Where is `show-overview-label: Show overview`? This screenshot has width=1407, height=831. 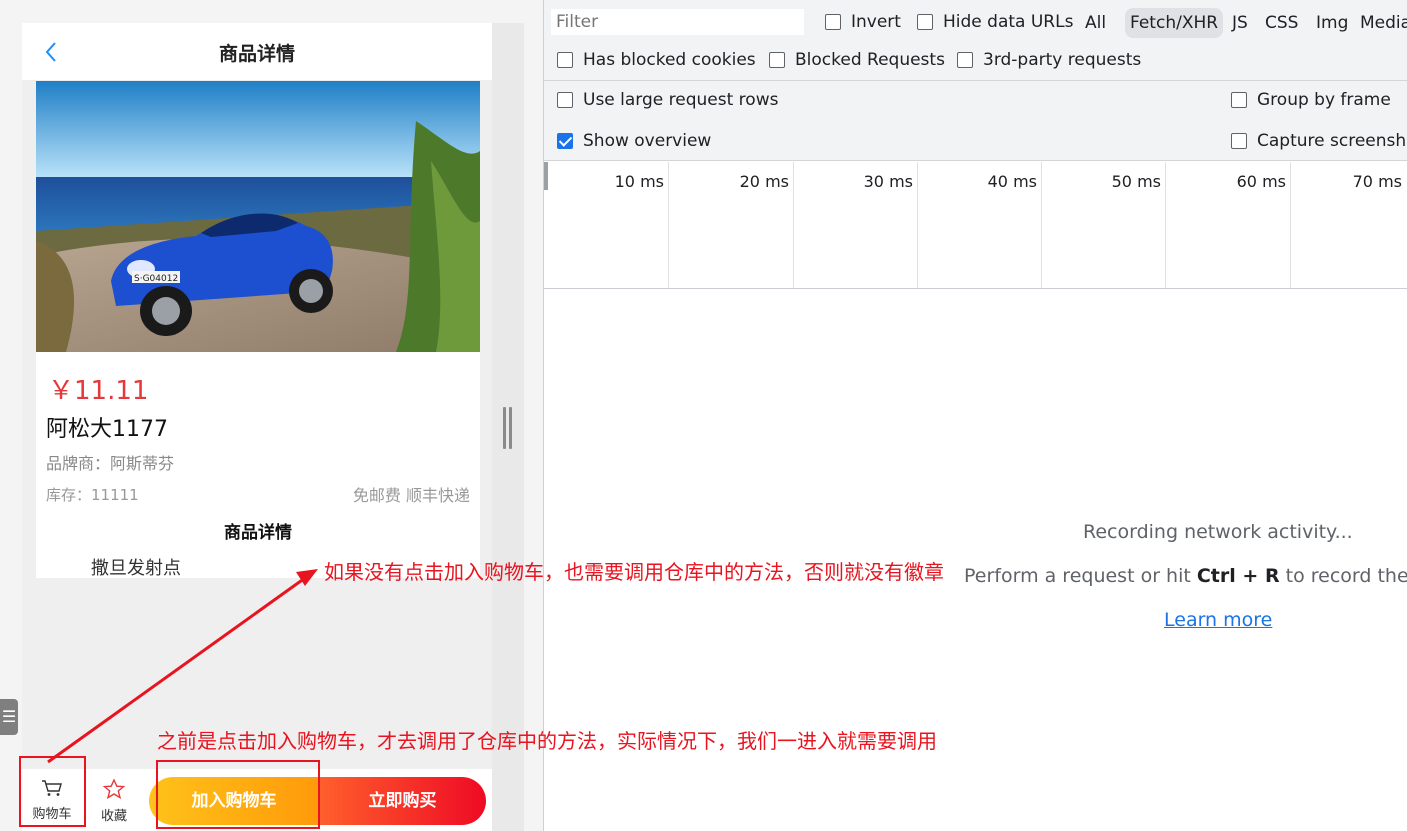 show-overview-label: Show overview is located at coordinates (647, 141).